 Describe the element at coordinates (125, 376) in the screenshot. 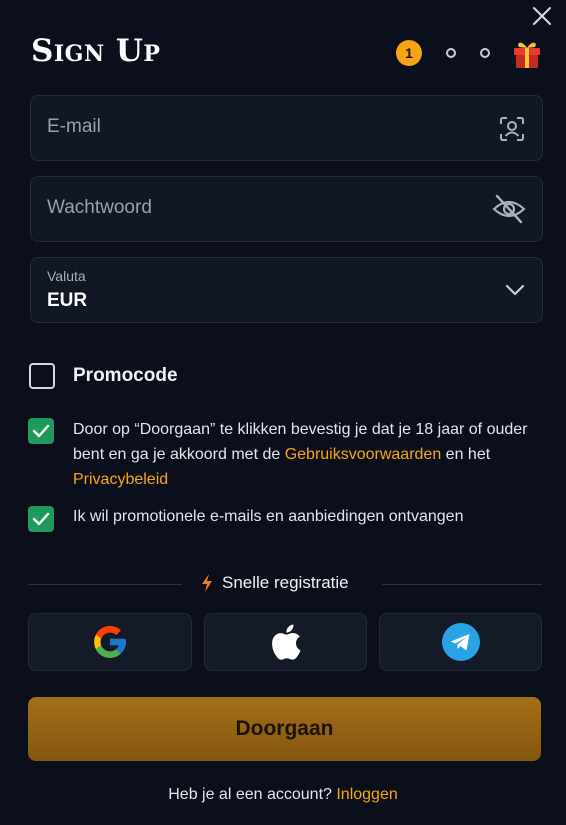

I see `promocode-label: Promocode` at that location.